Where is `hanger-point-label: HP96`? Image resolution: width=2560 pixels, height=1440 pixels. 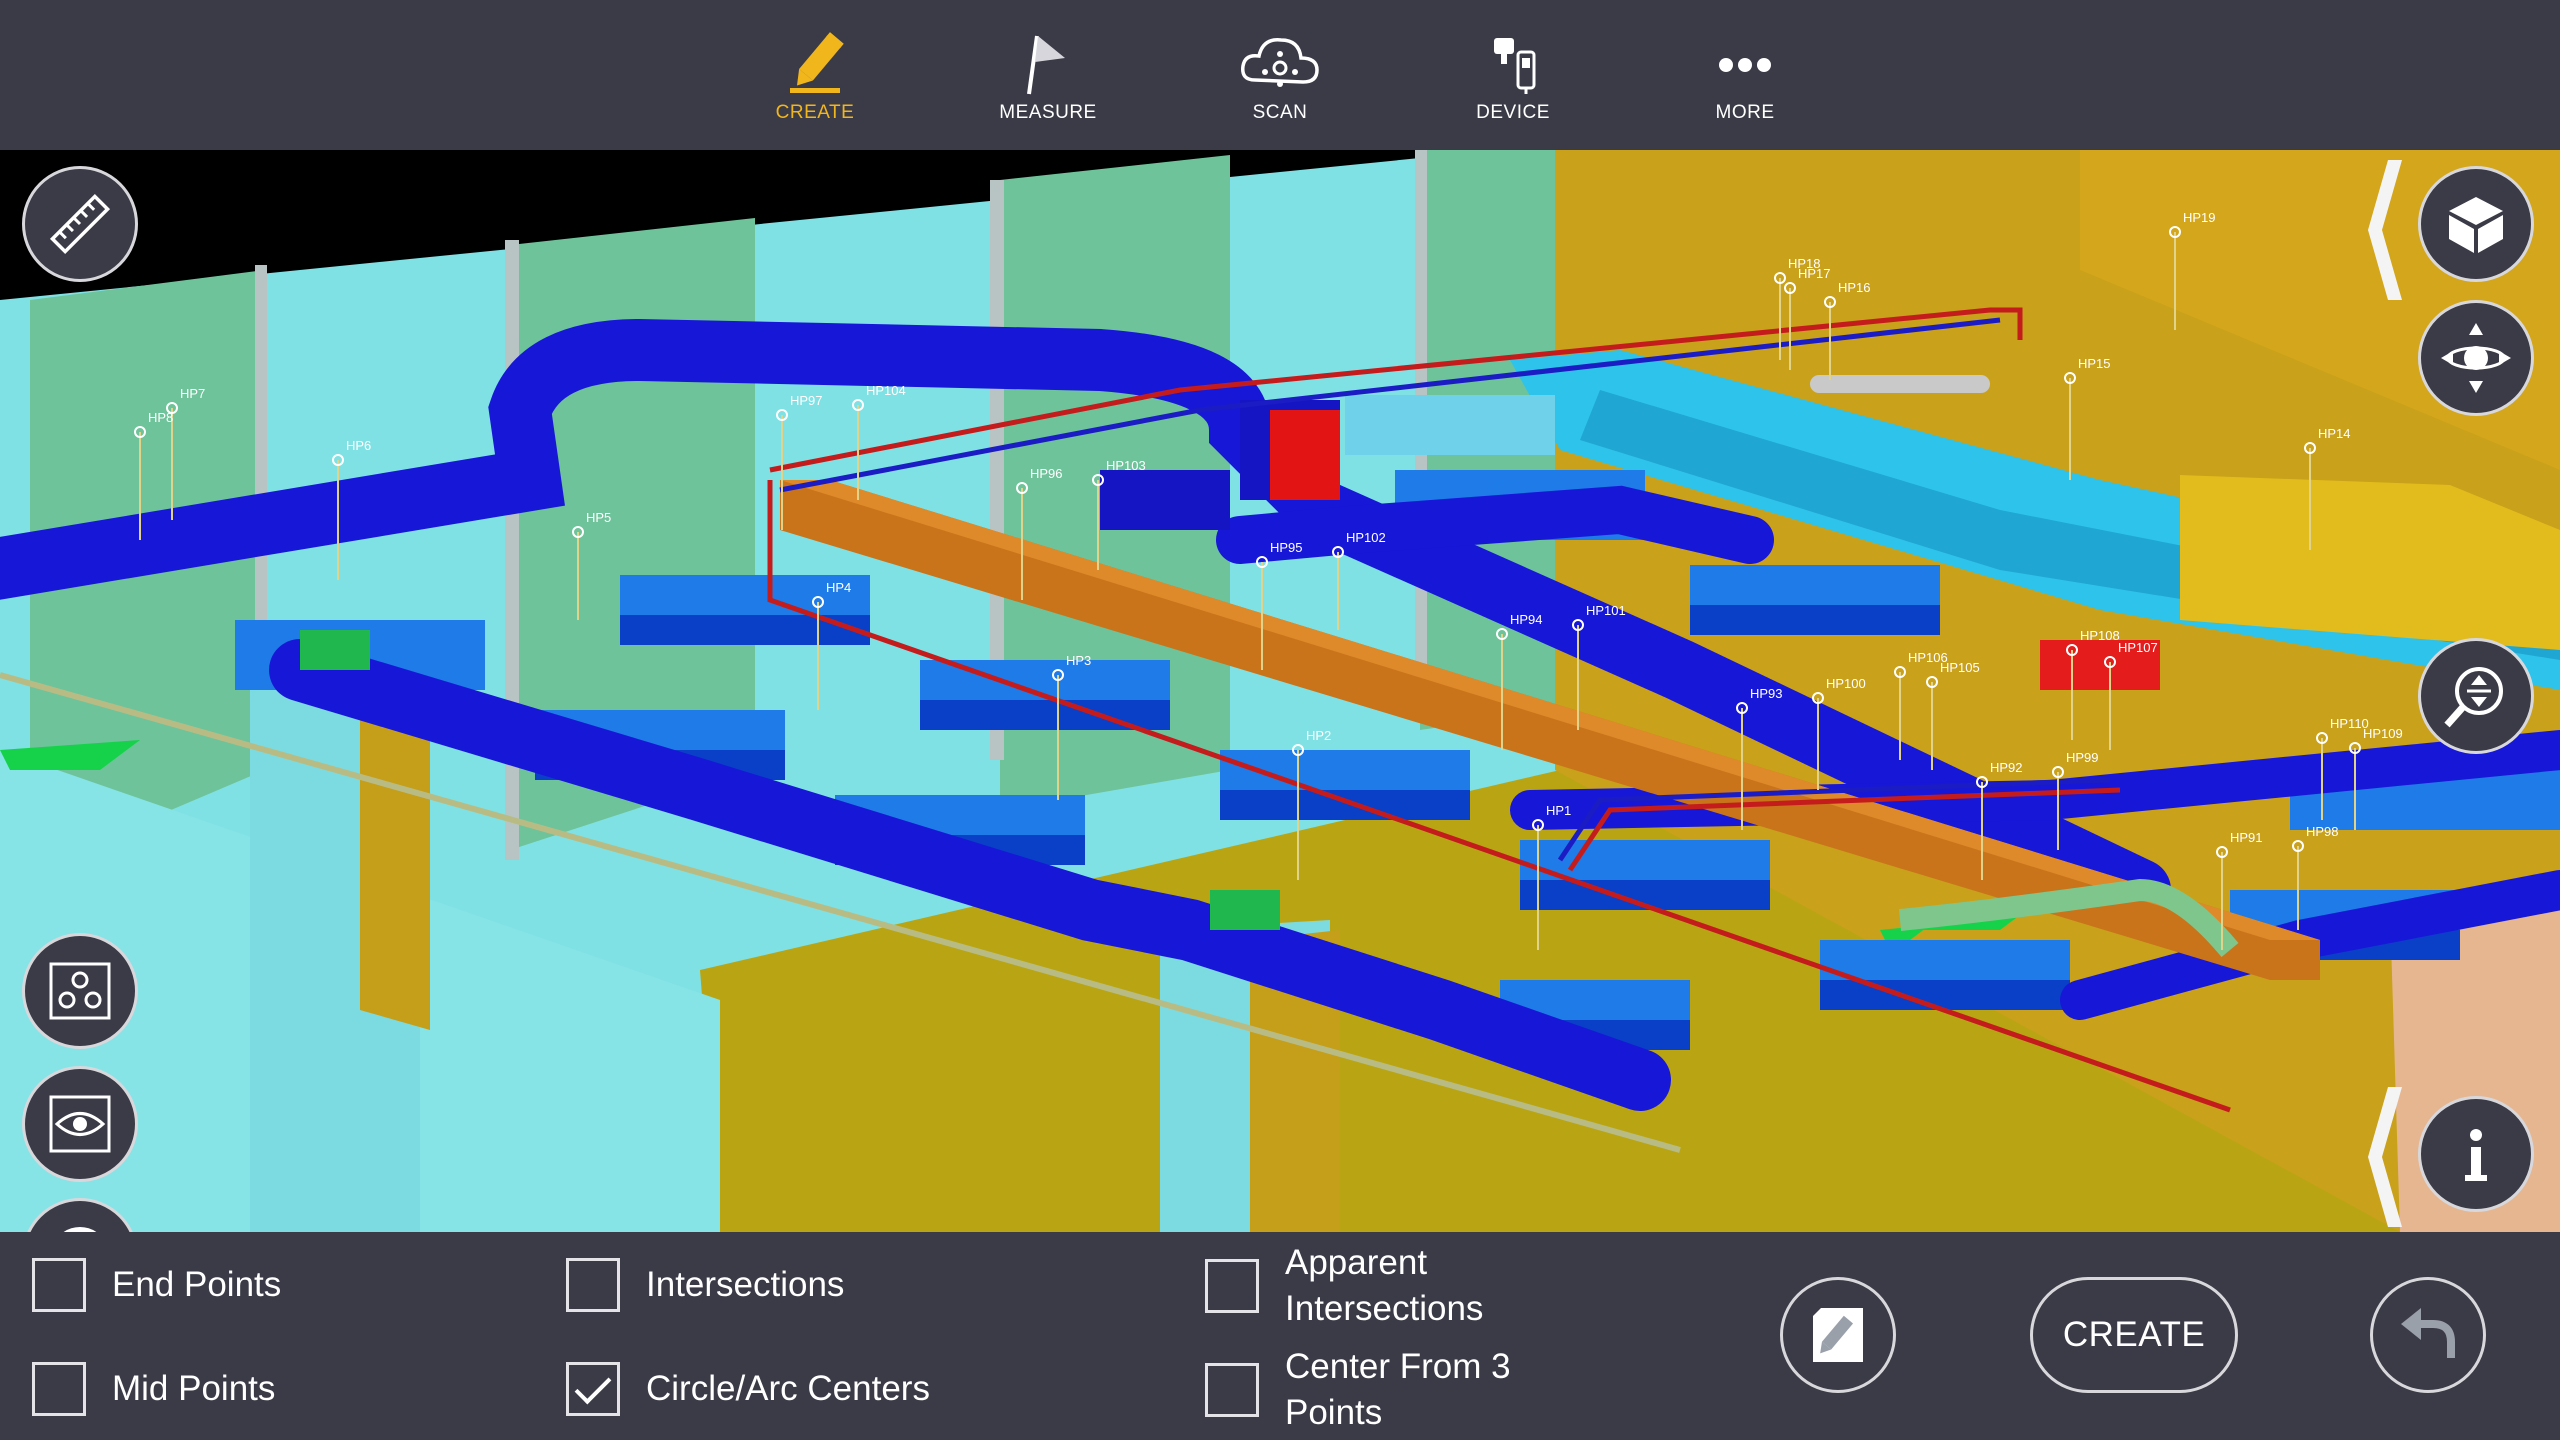
hanger-point-label: HP96 is located at coordinates (1046, 473).